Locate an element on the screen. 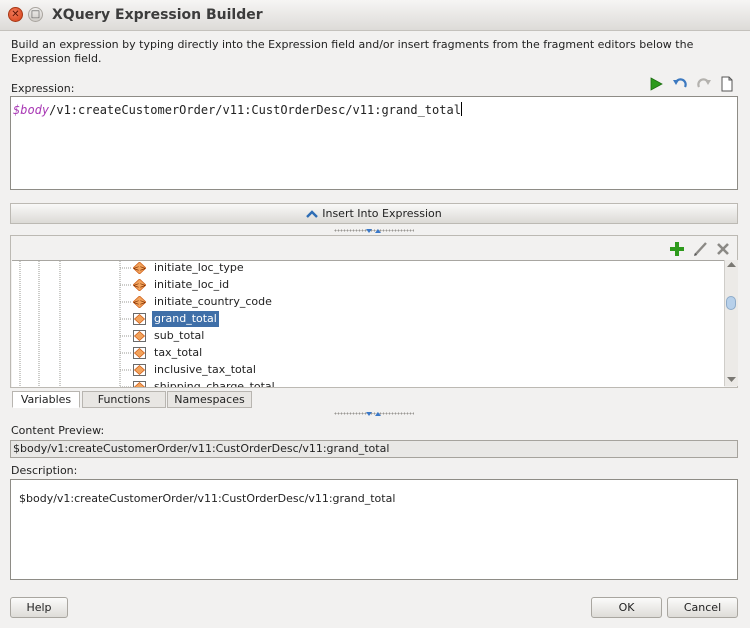  tree-node-label: shipping_charge_total is located at coordinates (214, 383).